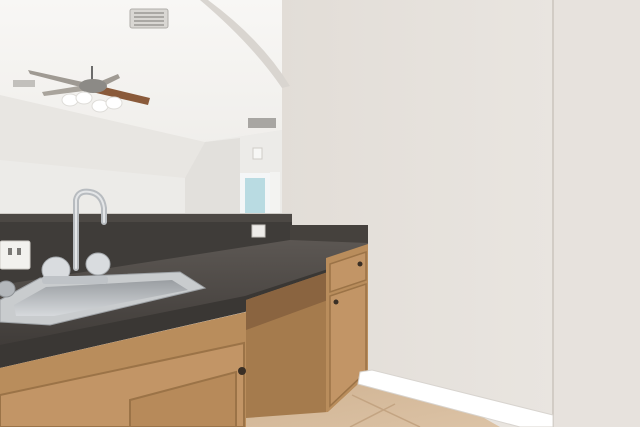  What do you see at coordinates (24, 83) in the screenshot?
I see `small-vent-icon` at bounding box center [24, 83].